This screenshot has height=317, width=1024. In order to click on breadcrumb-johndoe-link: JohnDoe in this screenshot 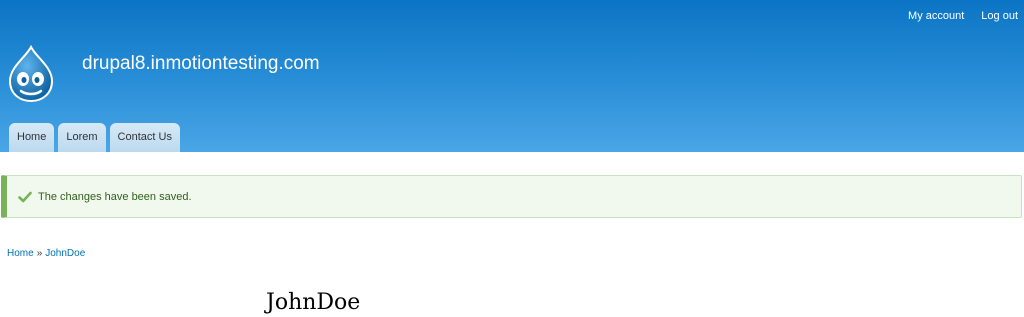, I will do `click(65, 253)`.